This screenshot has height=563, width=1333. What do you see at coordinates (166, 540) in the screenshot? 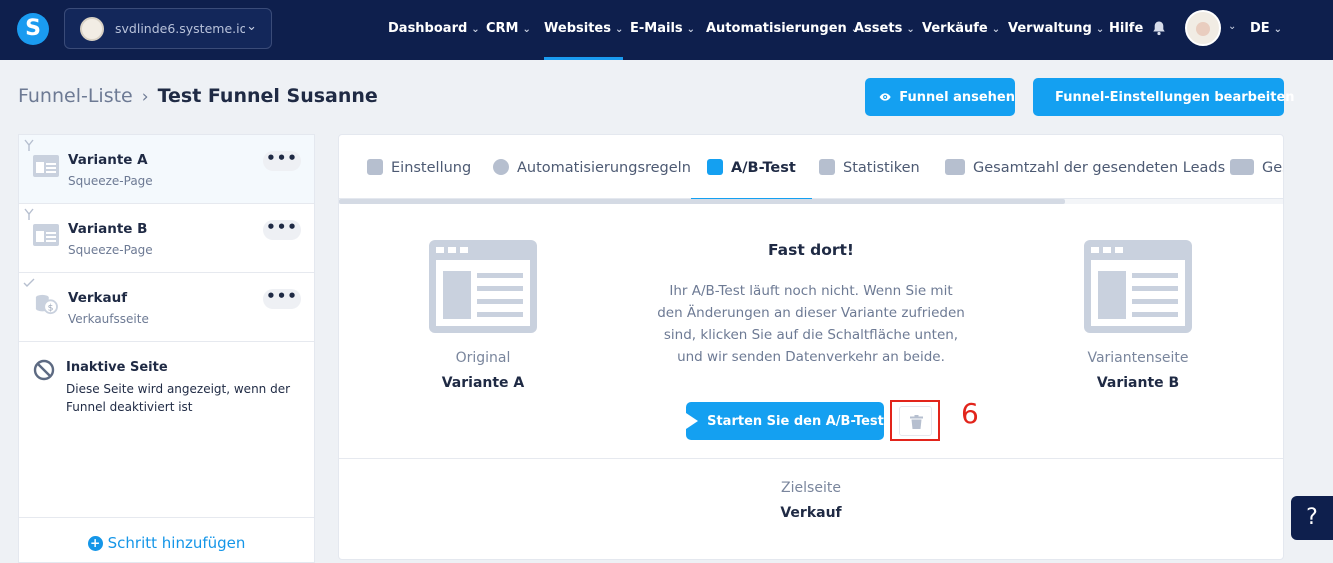
I see `add-step-button: + Schritt hinzufügen` at bounding box center [166, 540].